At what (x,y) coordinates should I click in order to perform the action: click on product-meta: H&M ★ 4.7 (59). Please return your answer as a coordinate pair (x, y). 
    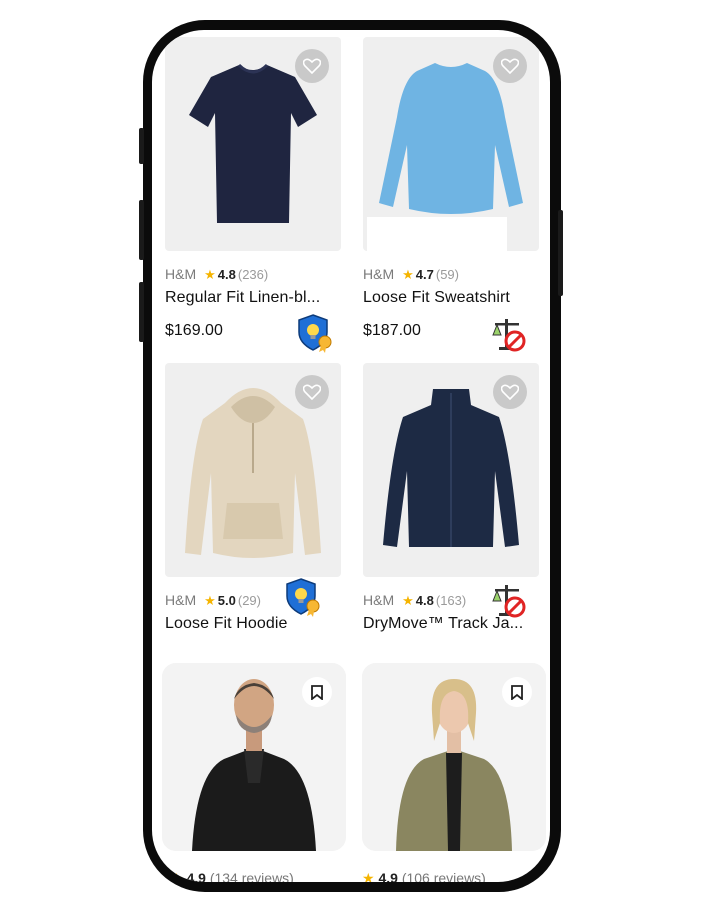
    Looking at the image, I should click on (411, 274).